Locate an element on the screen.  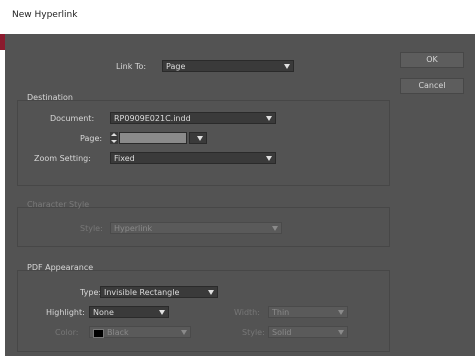
color-swatch is located at coordinates (98, 333).